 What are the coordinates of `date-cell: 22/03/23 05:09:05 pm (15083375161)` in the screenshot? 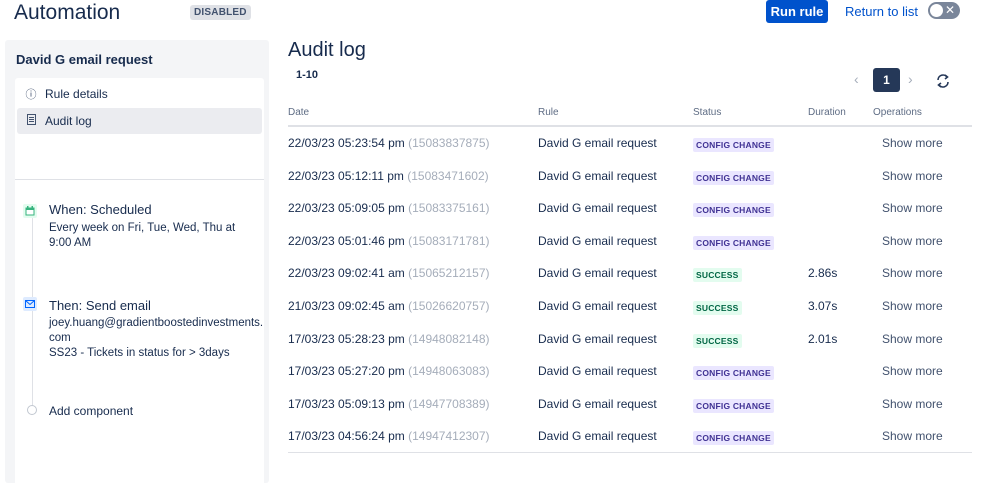 It's located at (389, 208).